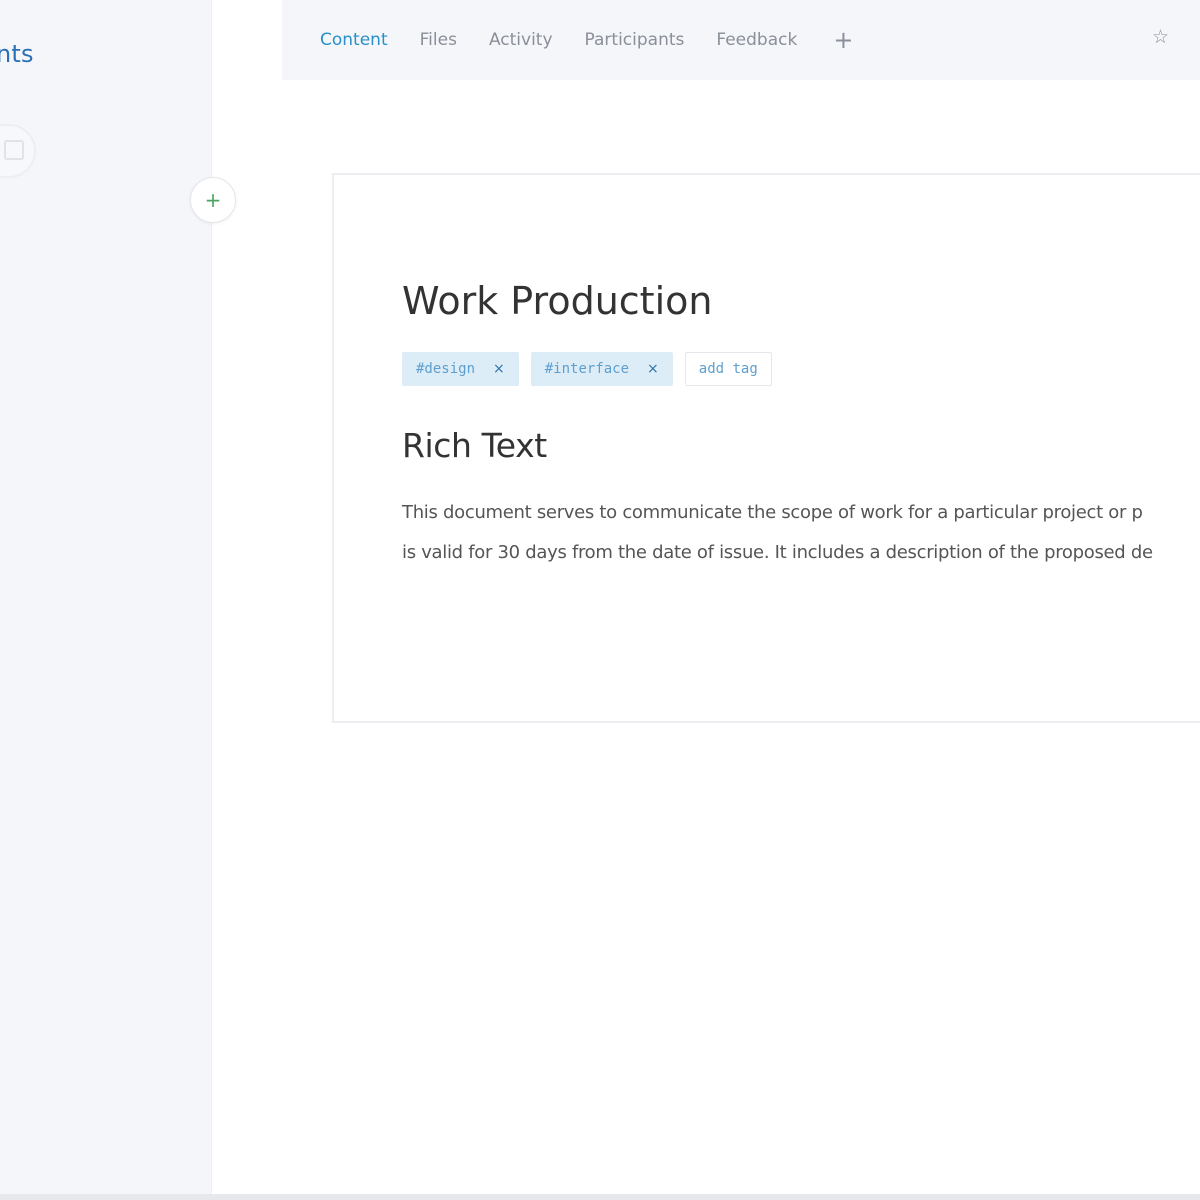 The height and width of the screenshot is (1200, 1200). What do you see at coordinates (474, 445) in the screenshot?
I see `section-heading: Rich Text` at bounding box center [474, 445].